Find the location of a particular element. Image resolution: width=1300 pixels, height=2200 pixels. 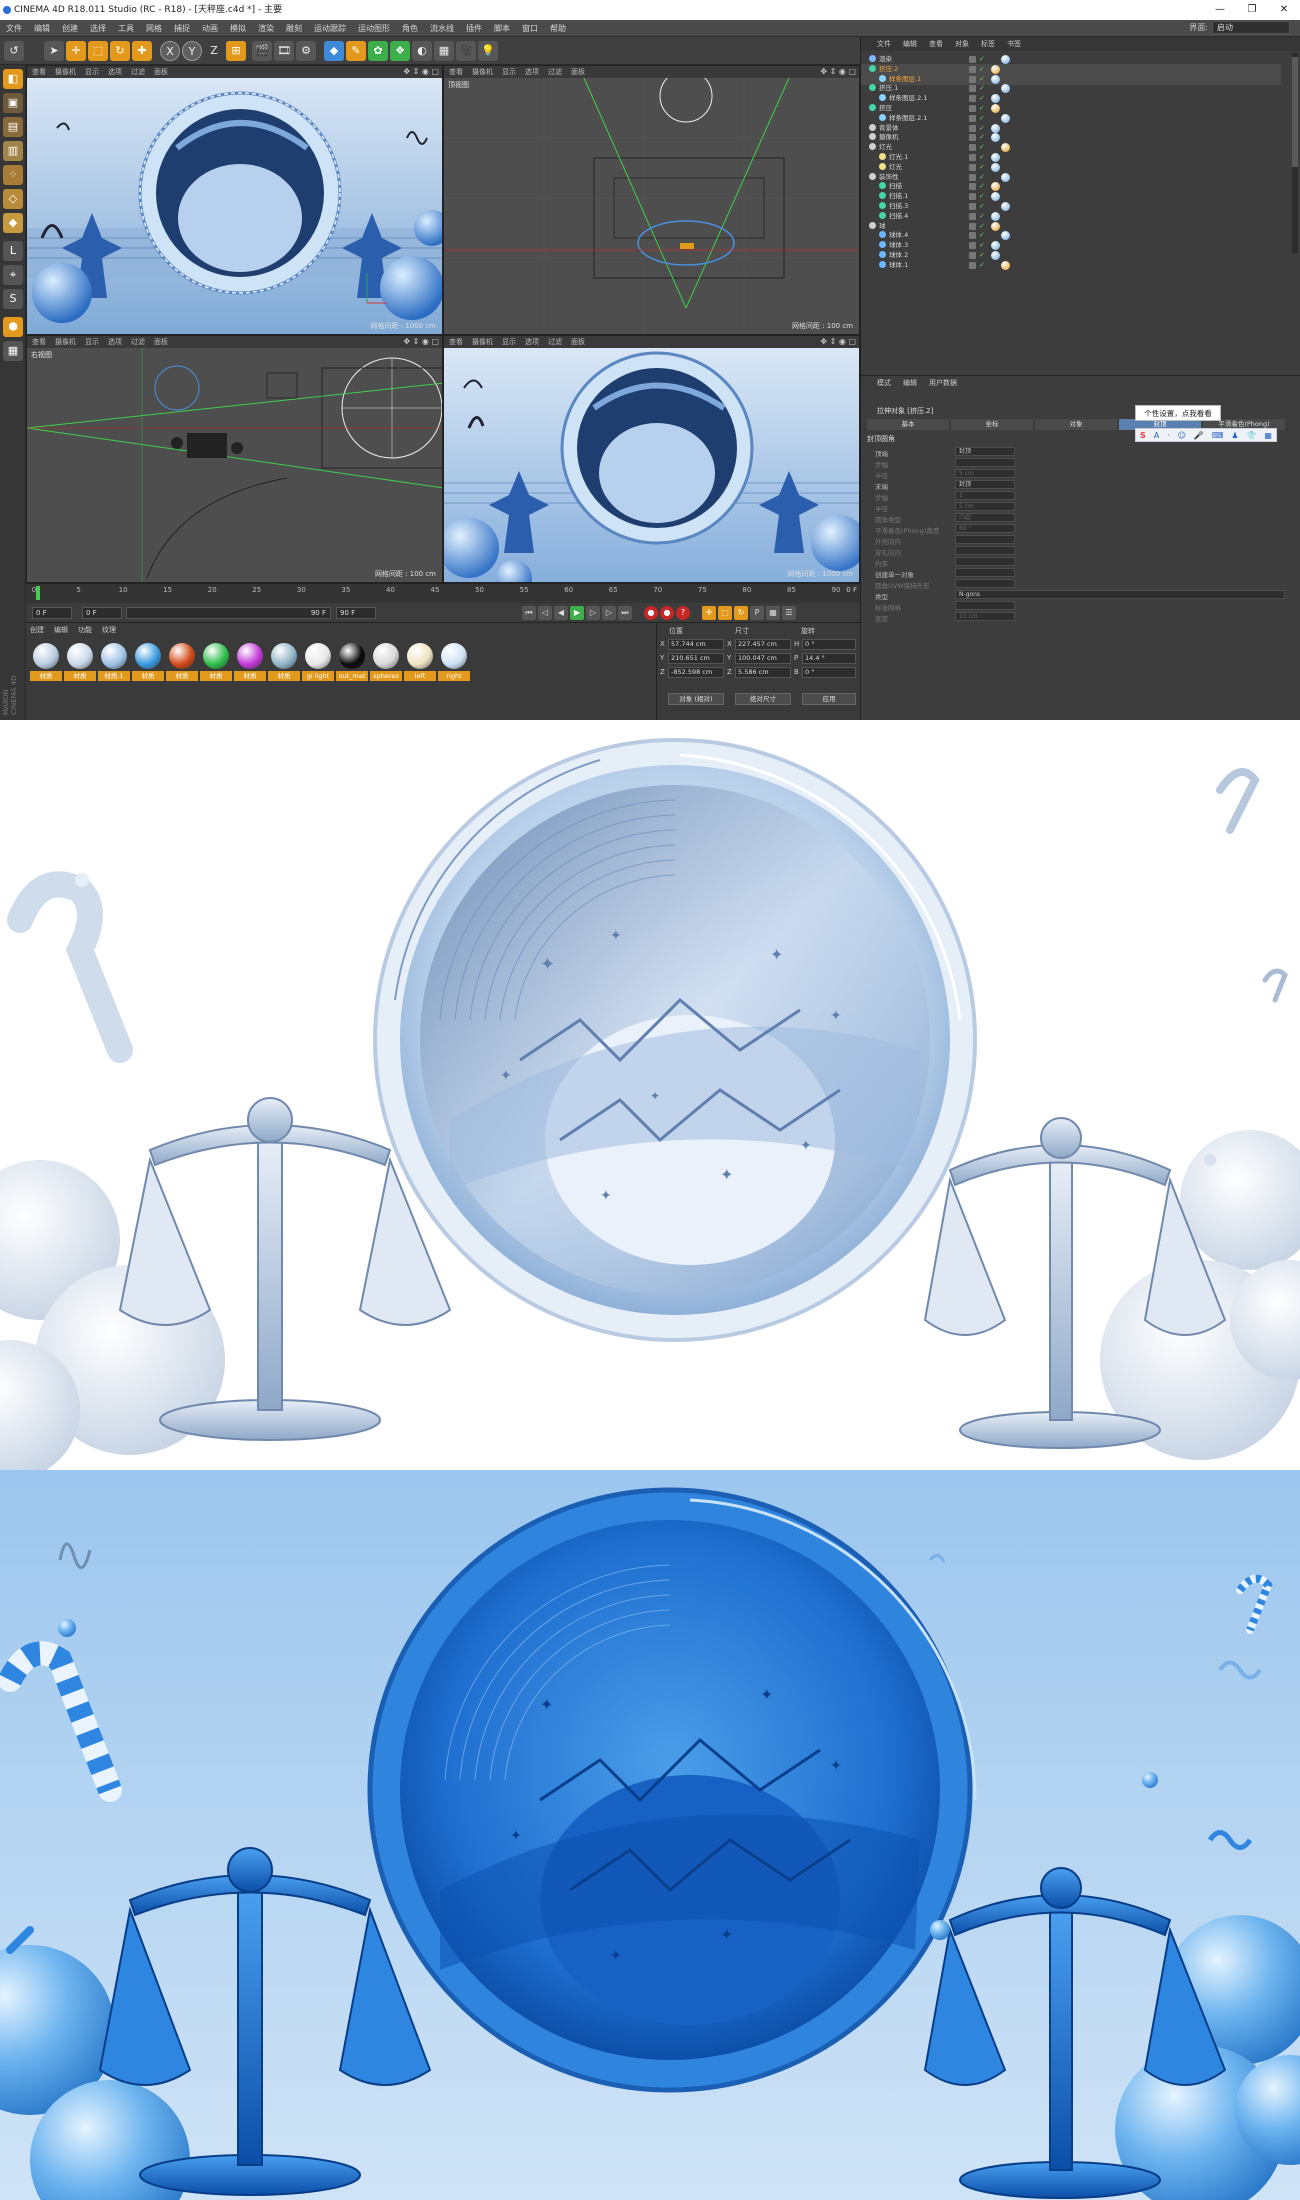

ime-voice-icon: 🎤 is located at coordinates (1199, 435).